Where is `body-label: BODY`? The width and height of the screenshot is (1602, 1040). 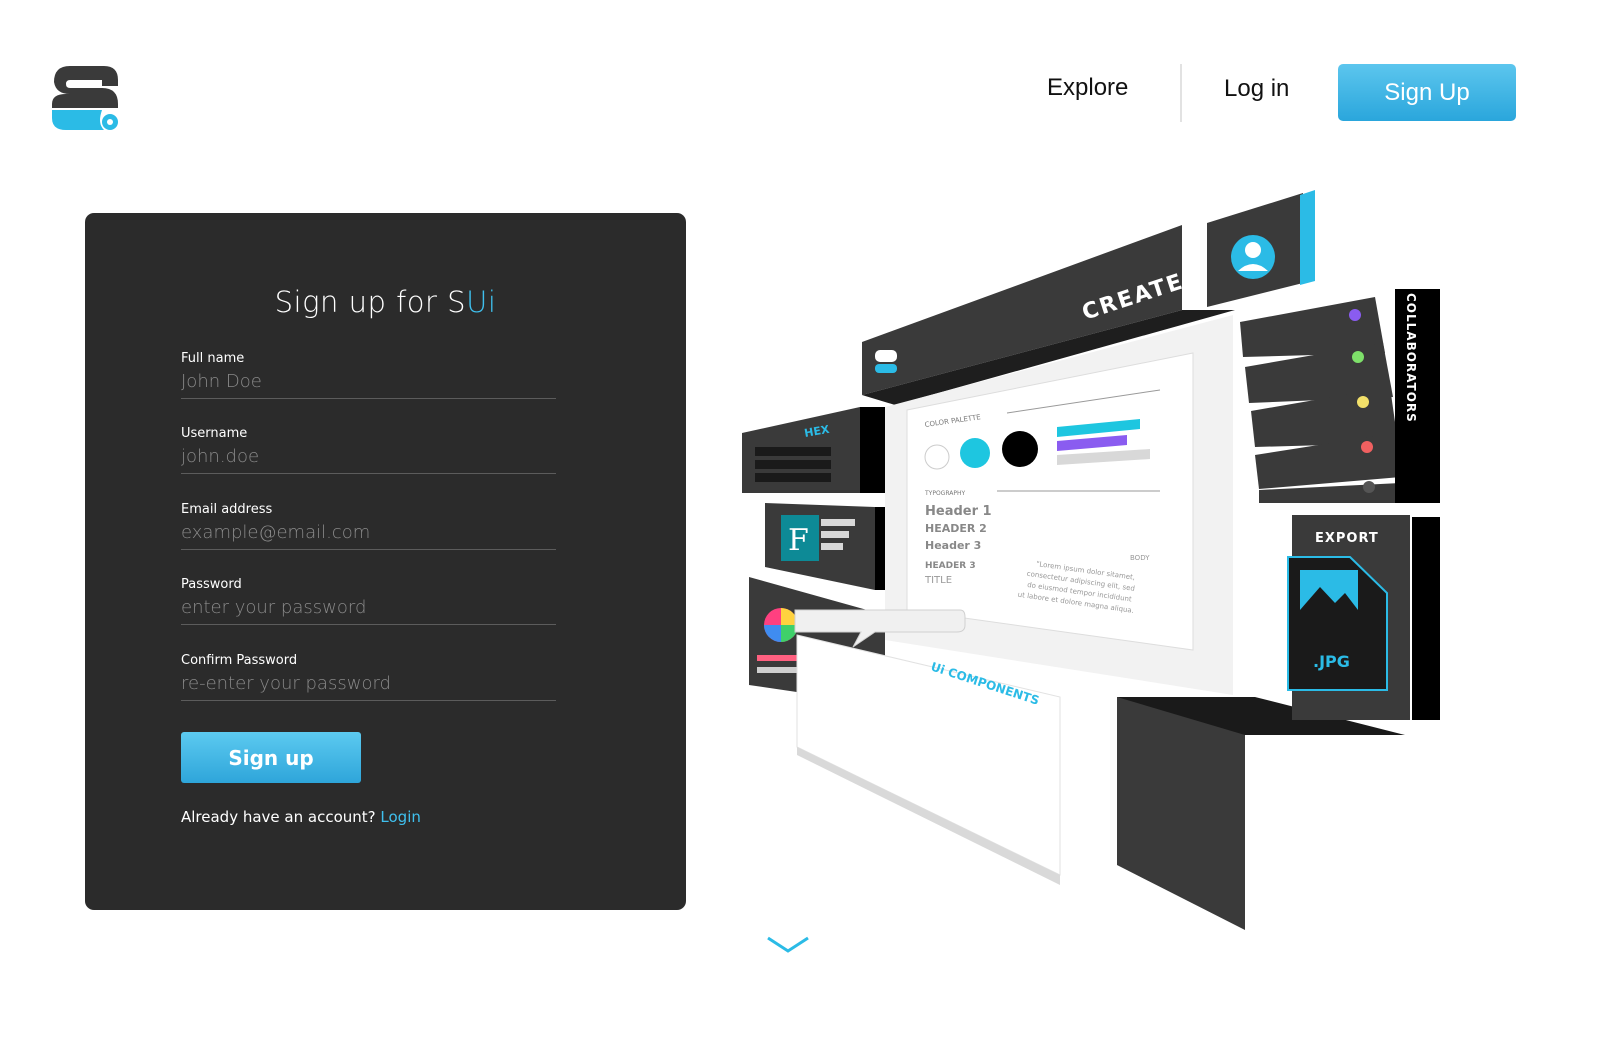 body-label: BODY is located at coordinates (1140, 558).